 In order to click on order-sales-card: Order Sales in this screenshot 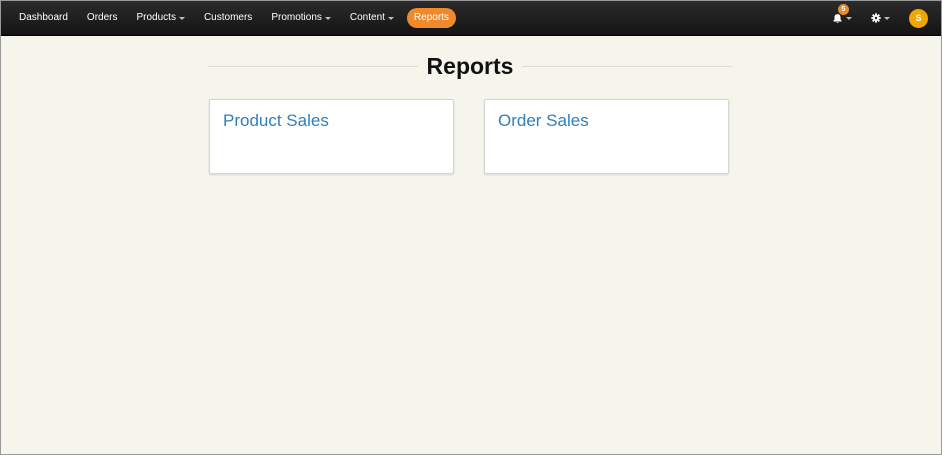, I will do `click(606, 136)`.